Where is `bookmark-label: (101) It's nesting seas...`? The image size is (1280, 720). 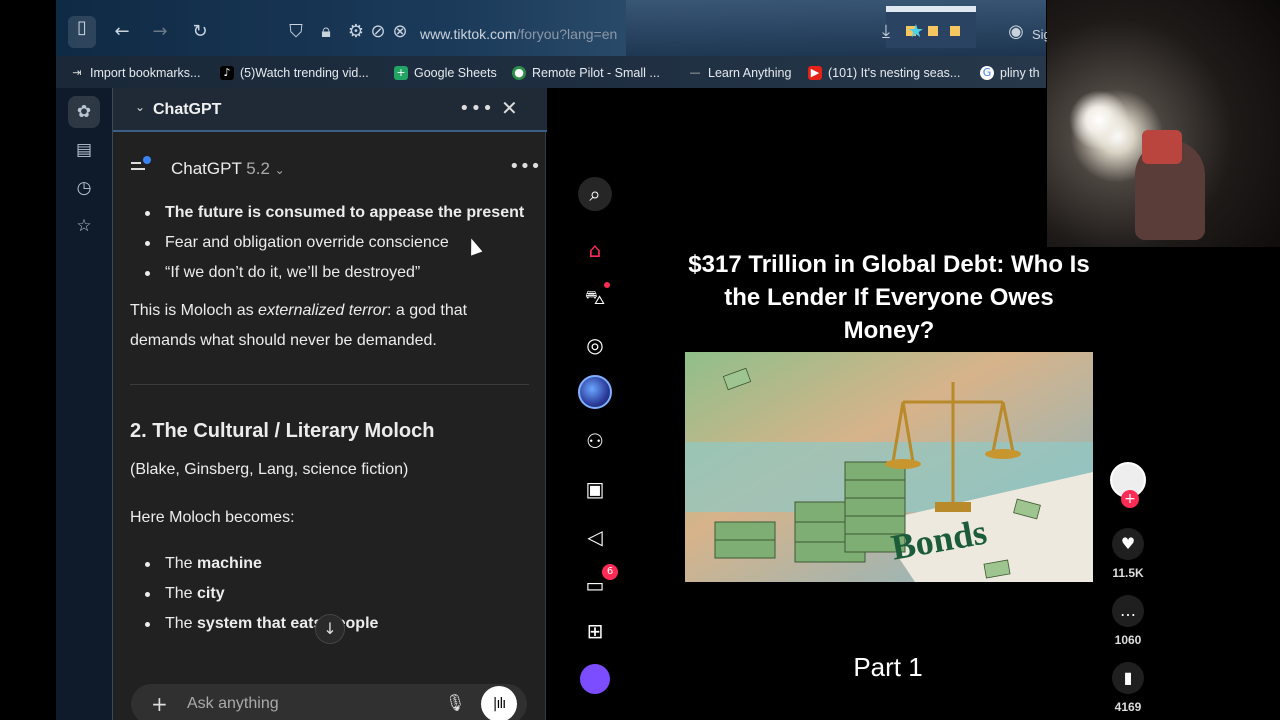 bookmark-label: (101) It's nesting seas... is located at coordinates (894, 73).